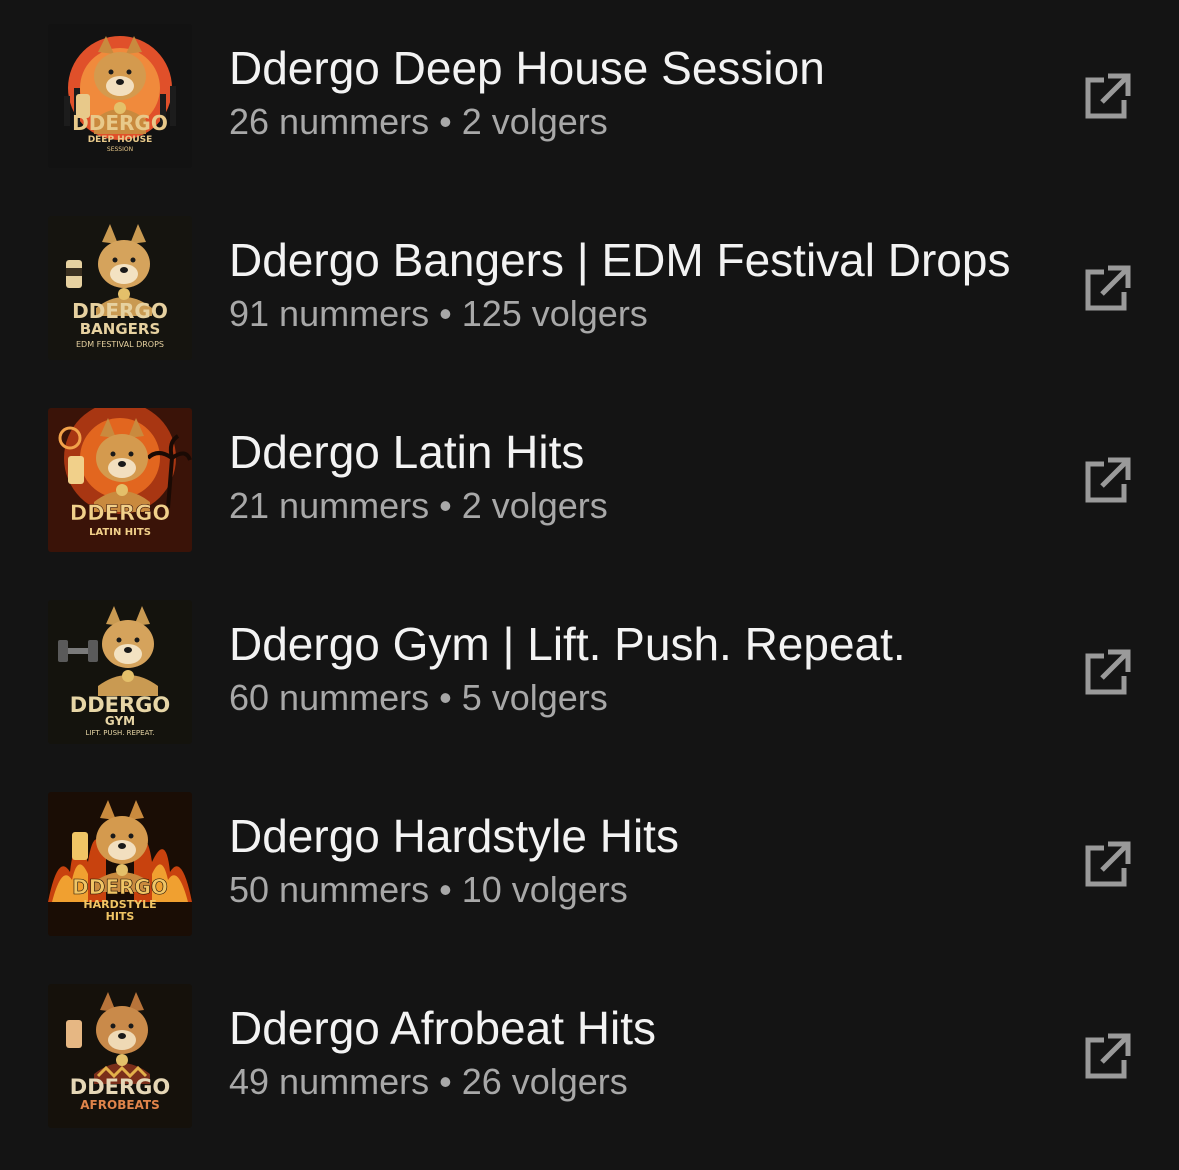 The width and height of the screenshot is (1179, 1170). What do you see at coordinates (120, 96) in the screenshot?
I see `playlist-cover: DDERGO DEEP HOUSE SESSION` at bounding box center [120, 96].